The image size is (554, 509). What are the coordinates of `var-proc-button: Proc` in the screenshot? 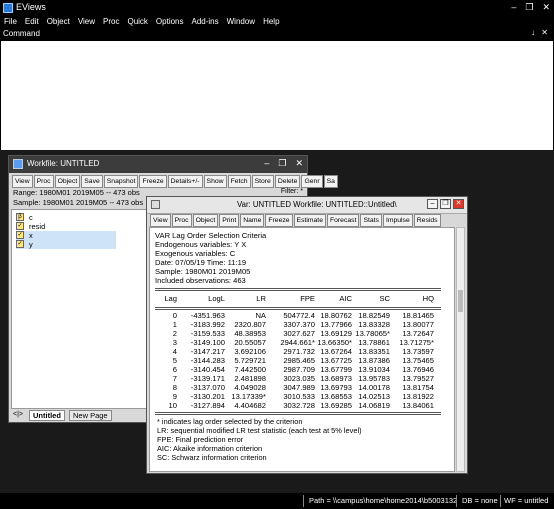 It's located at (181, 220).